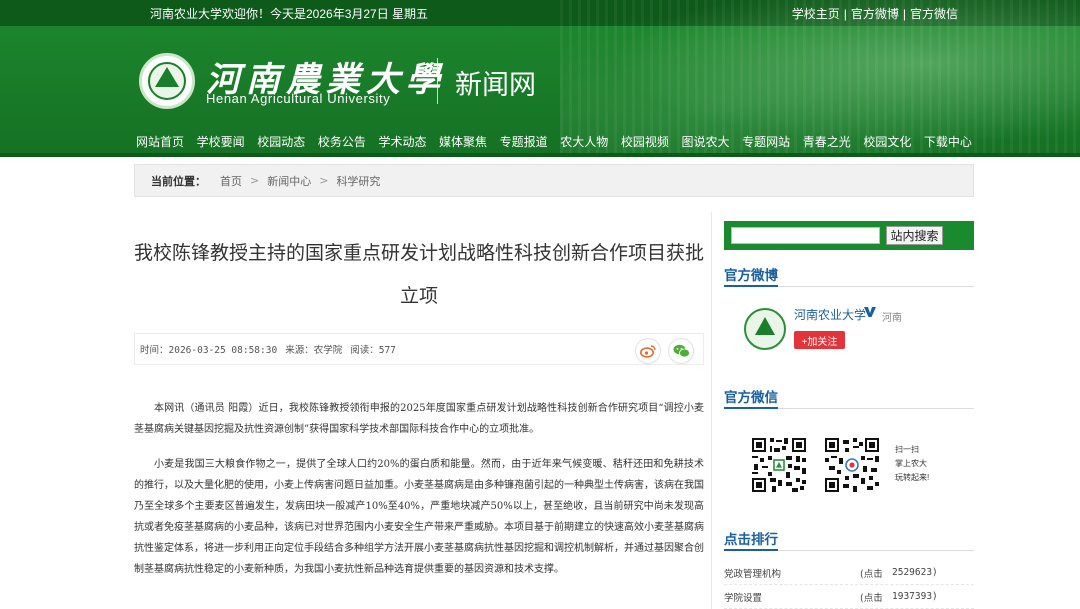 Image resolution: width=1080 pixels, height=609 pixels. What do you see at coordinates (849, 399) in the screenshot?
I see `weixin-section-header: 官方微信` at bounding box center [849, 399].